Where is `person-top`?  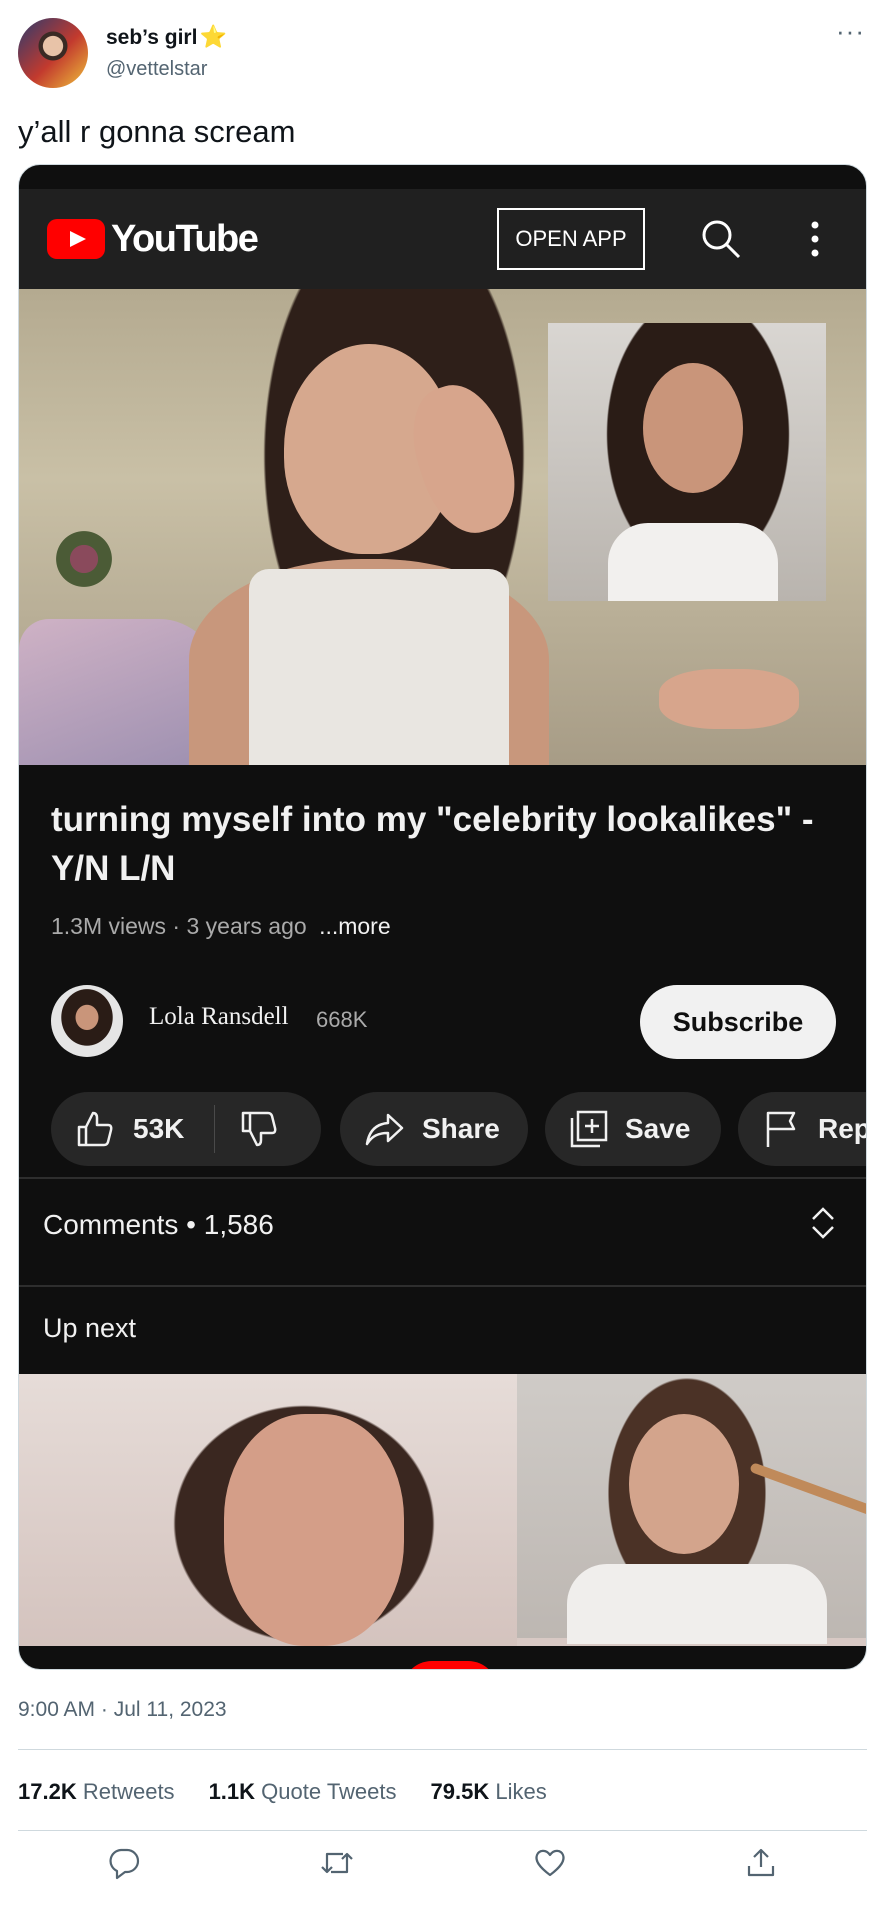 person-top is located at coordinates (379, 667).